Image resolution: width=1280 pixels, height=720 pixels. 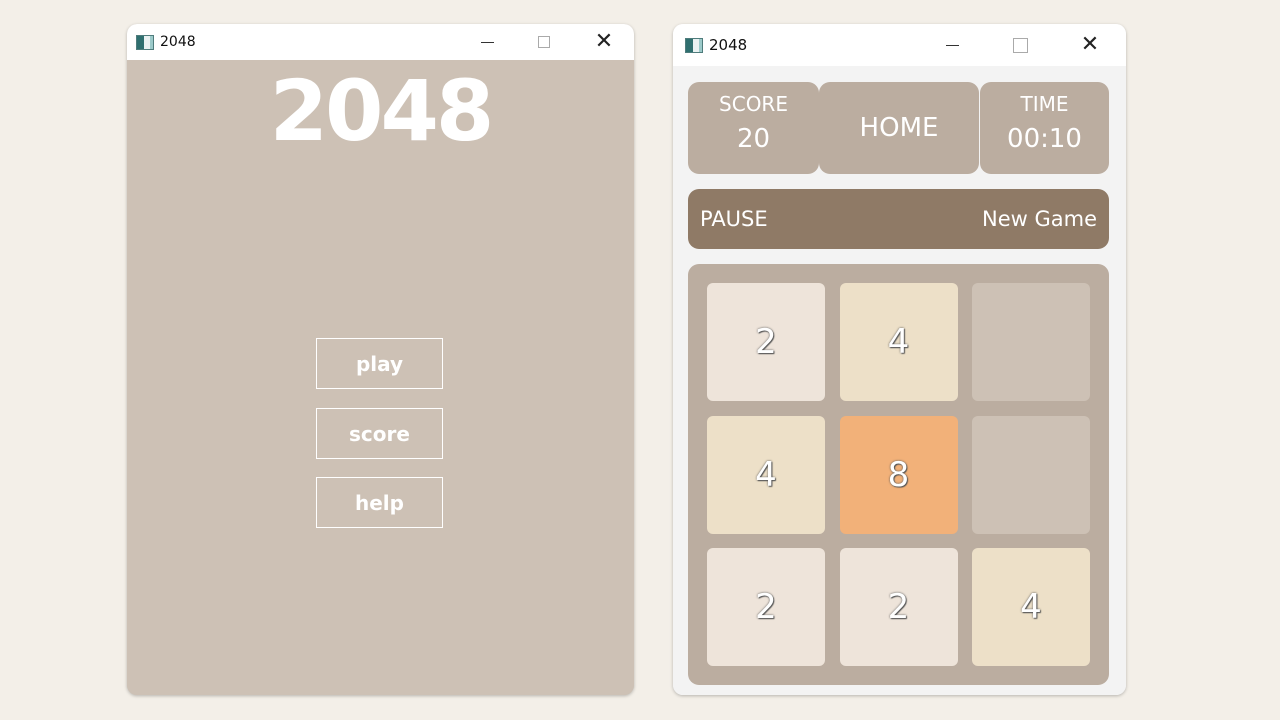 I want to click on time-value: 00:10, so click(x=1044, y=139).